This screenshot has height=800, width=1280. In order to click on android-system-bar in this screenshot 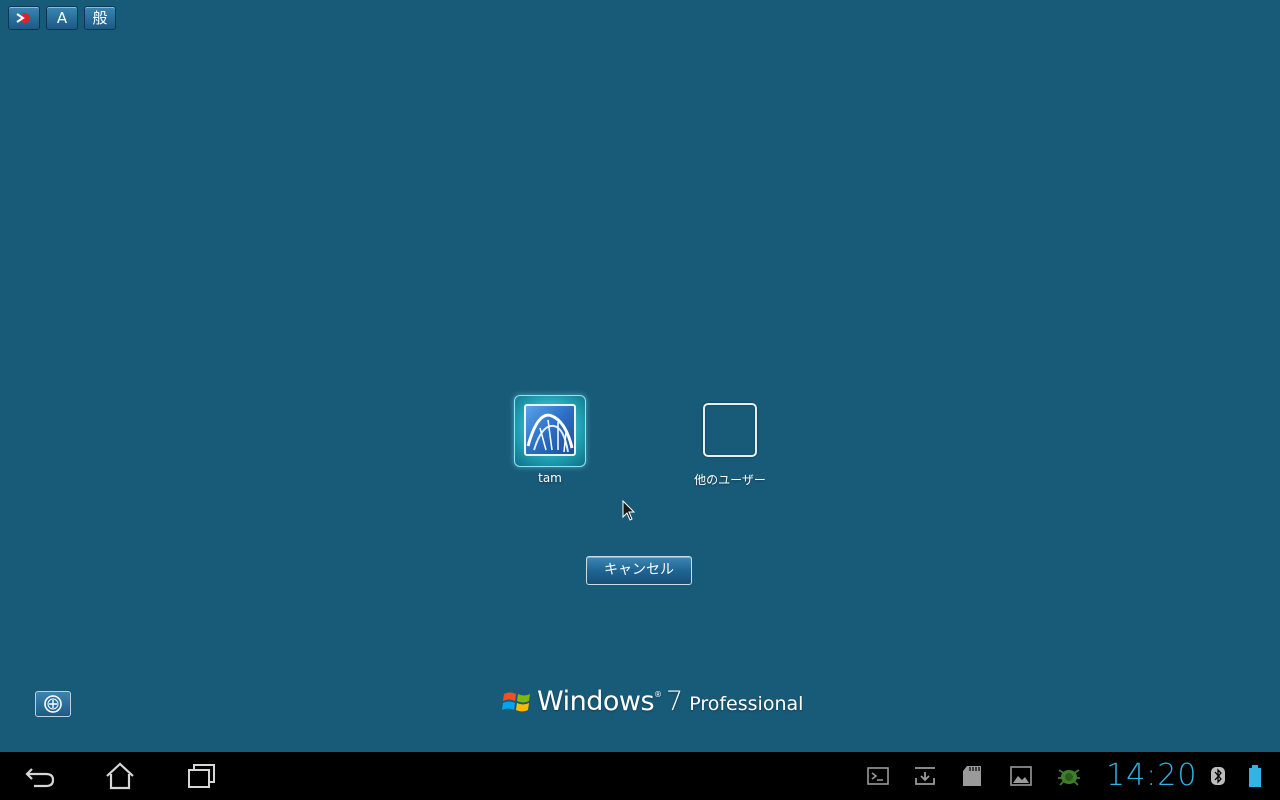, I will do `click(640, 776)`.